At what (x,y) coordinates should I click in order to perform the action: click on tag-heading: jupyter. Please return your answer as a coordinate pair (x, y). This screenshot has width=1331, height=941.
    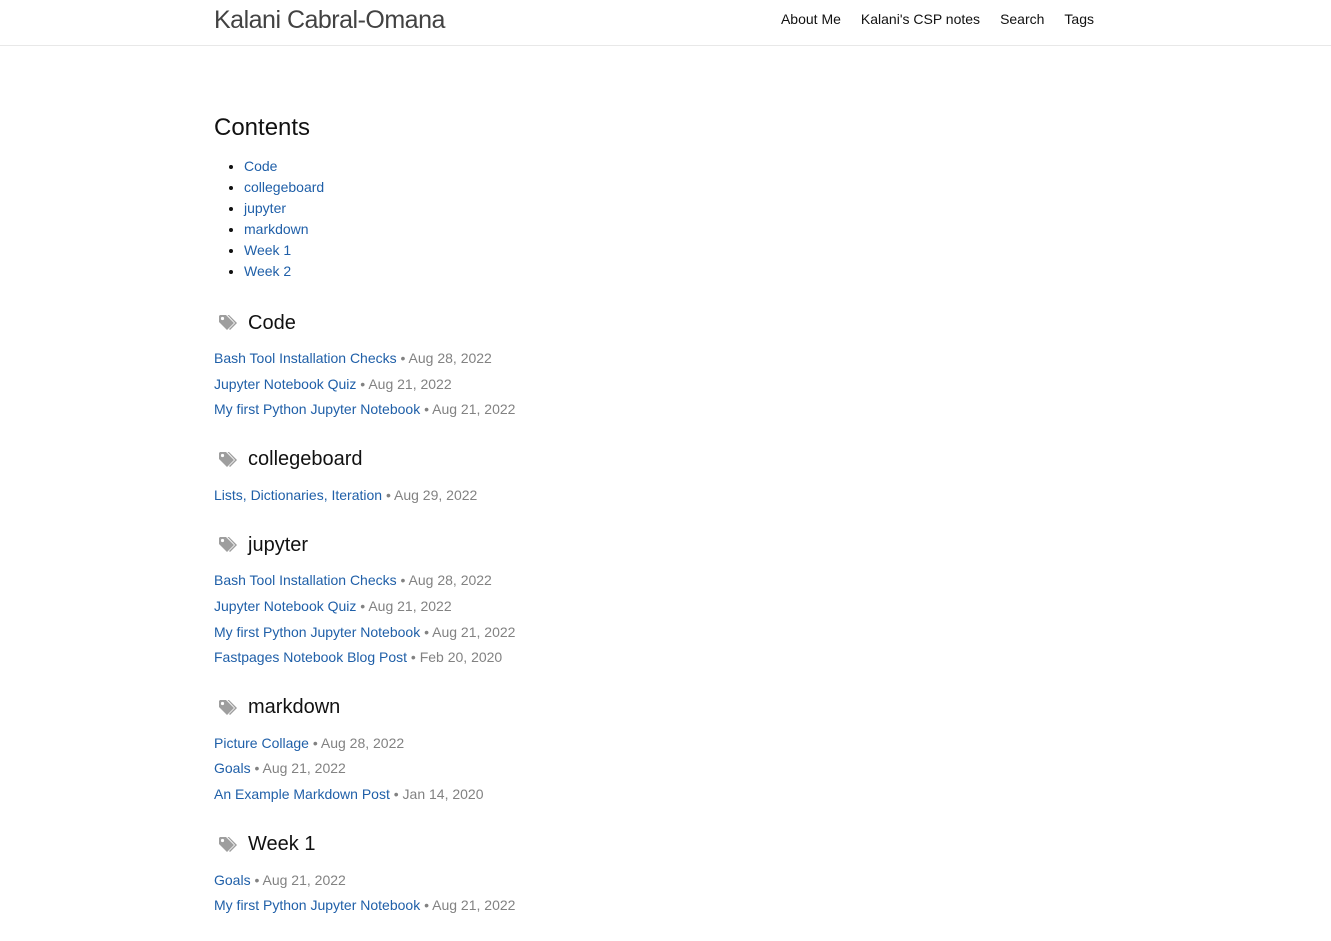
    Looking at the image, I should click on (654, 545).